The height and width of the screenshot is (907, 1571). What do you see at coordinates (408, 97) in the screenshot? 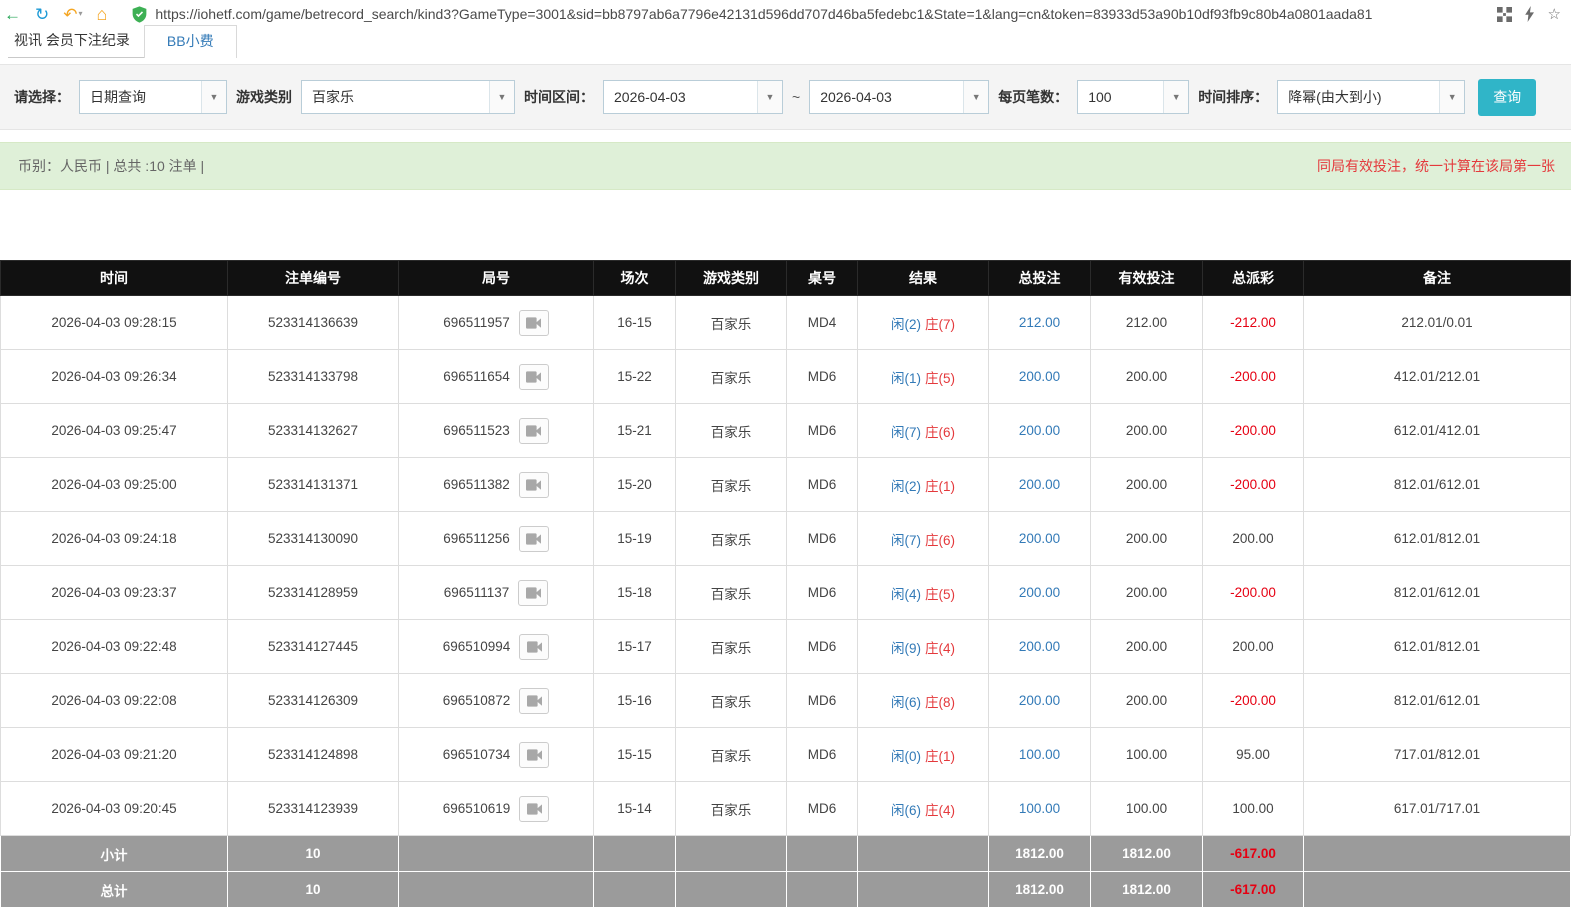
I see `game-type-dropdown: 百家乐 ▼` at bounding box center [408, 97].